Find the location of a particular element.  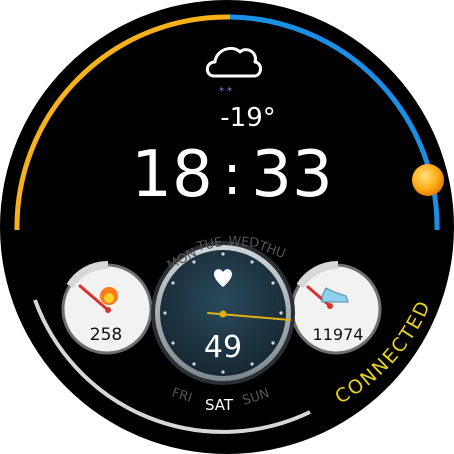

steps-value: 11974 is located at coordinates (338, 334).